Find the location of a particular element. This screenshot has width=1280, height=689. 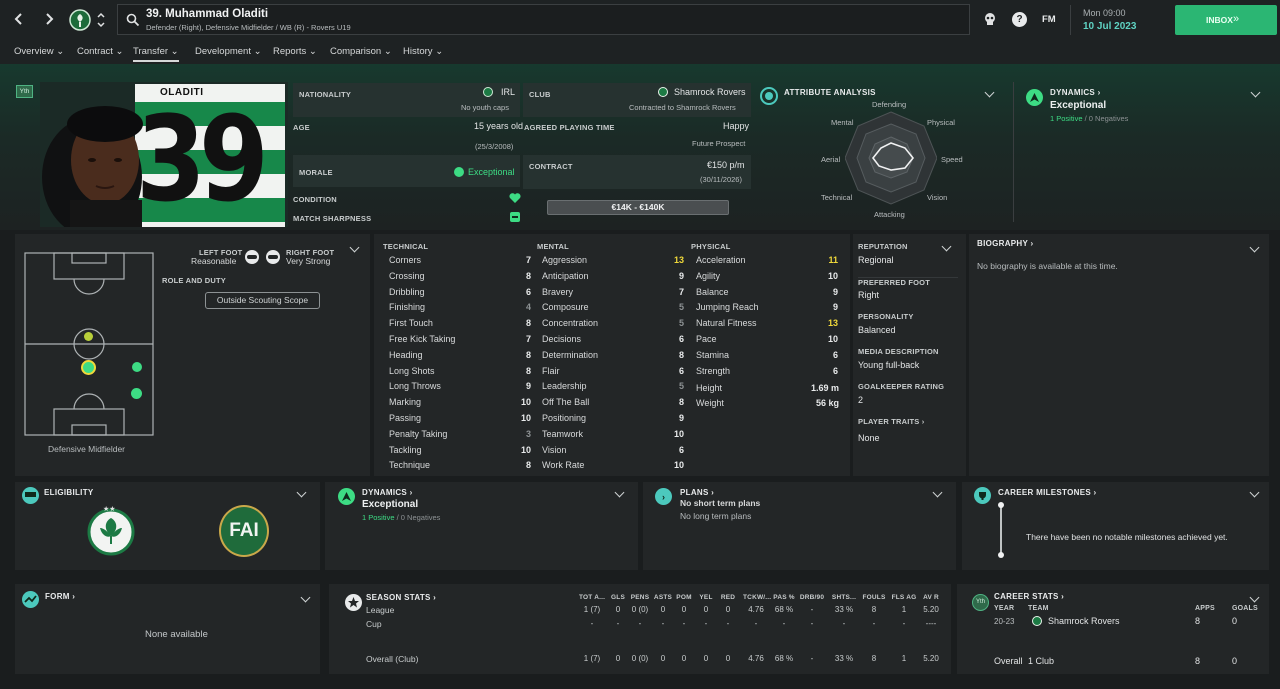

attribute-row: Long Throws 9 is located at coordinates (460, 388).